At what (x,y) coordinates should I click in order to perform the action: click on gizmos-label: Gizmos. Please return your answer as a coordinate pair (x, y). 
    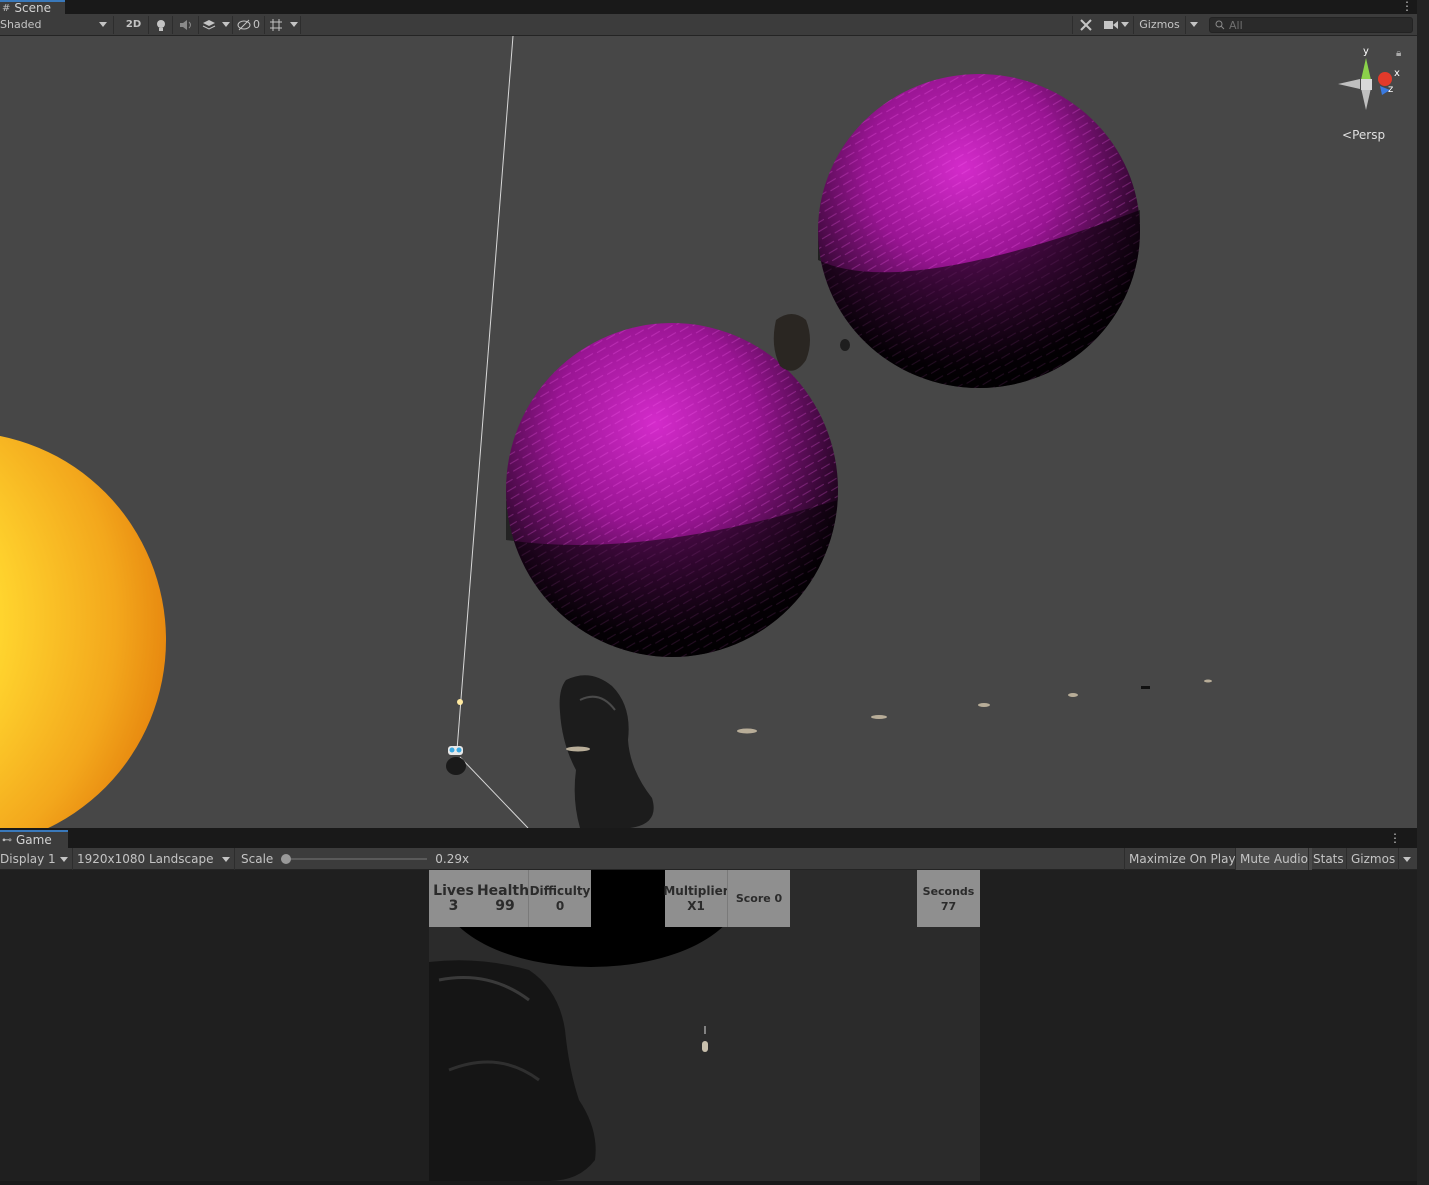
    Looking at the image, I should click on (1159, 24).